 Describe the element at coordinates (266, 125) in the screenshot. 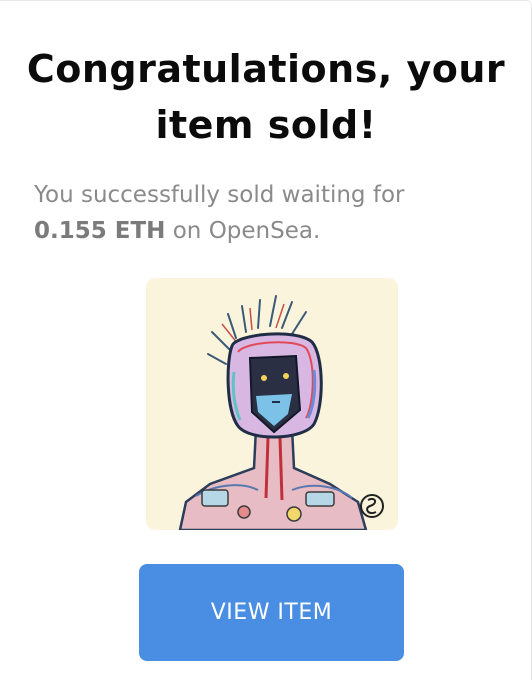

I see `dialog-title-line-2: item sold!` at that location.